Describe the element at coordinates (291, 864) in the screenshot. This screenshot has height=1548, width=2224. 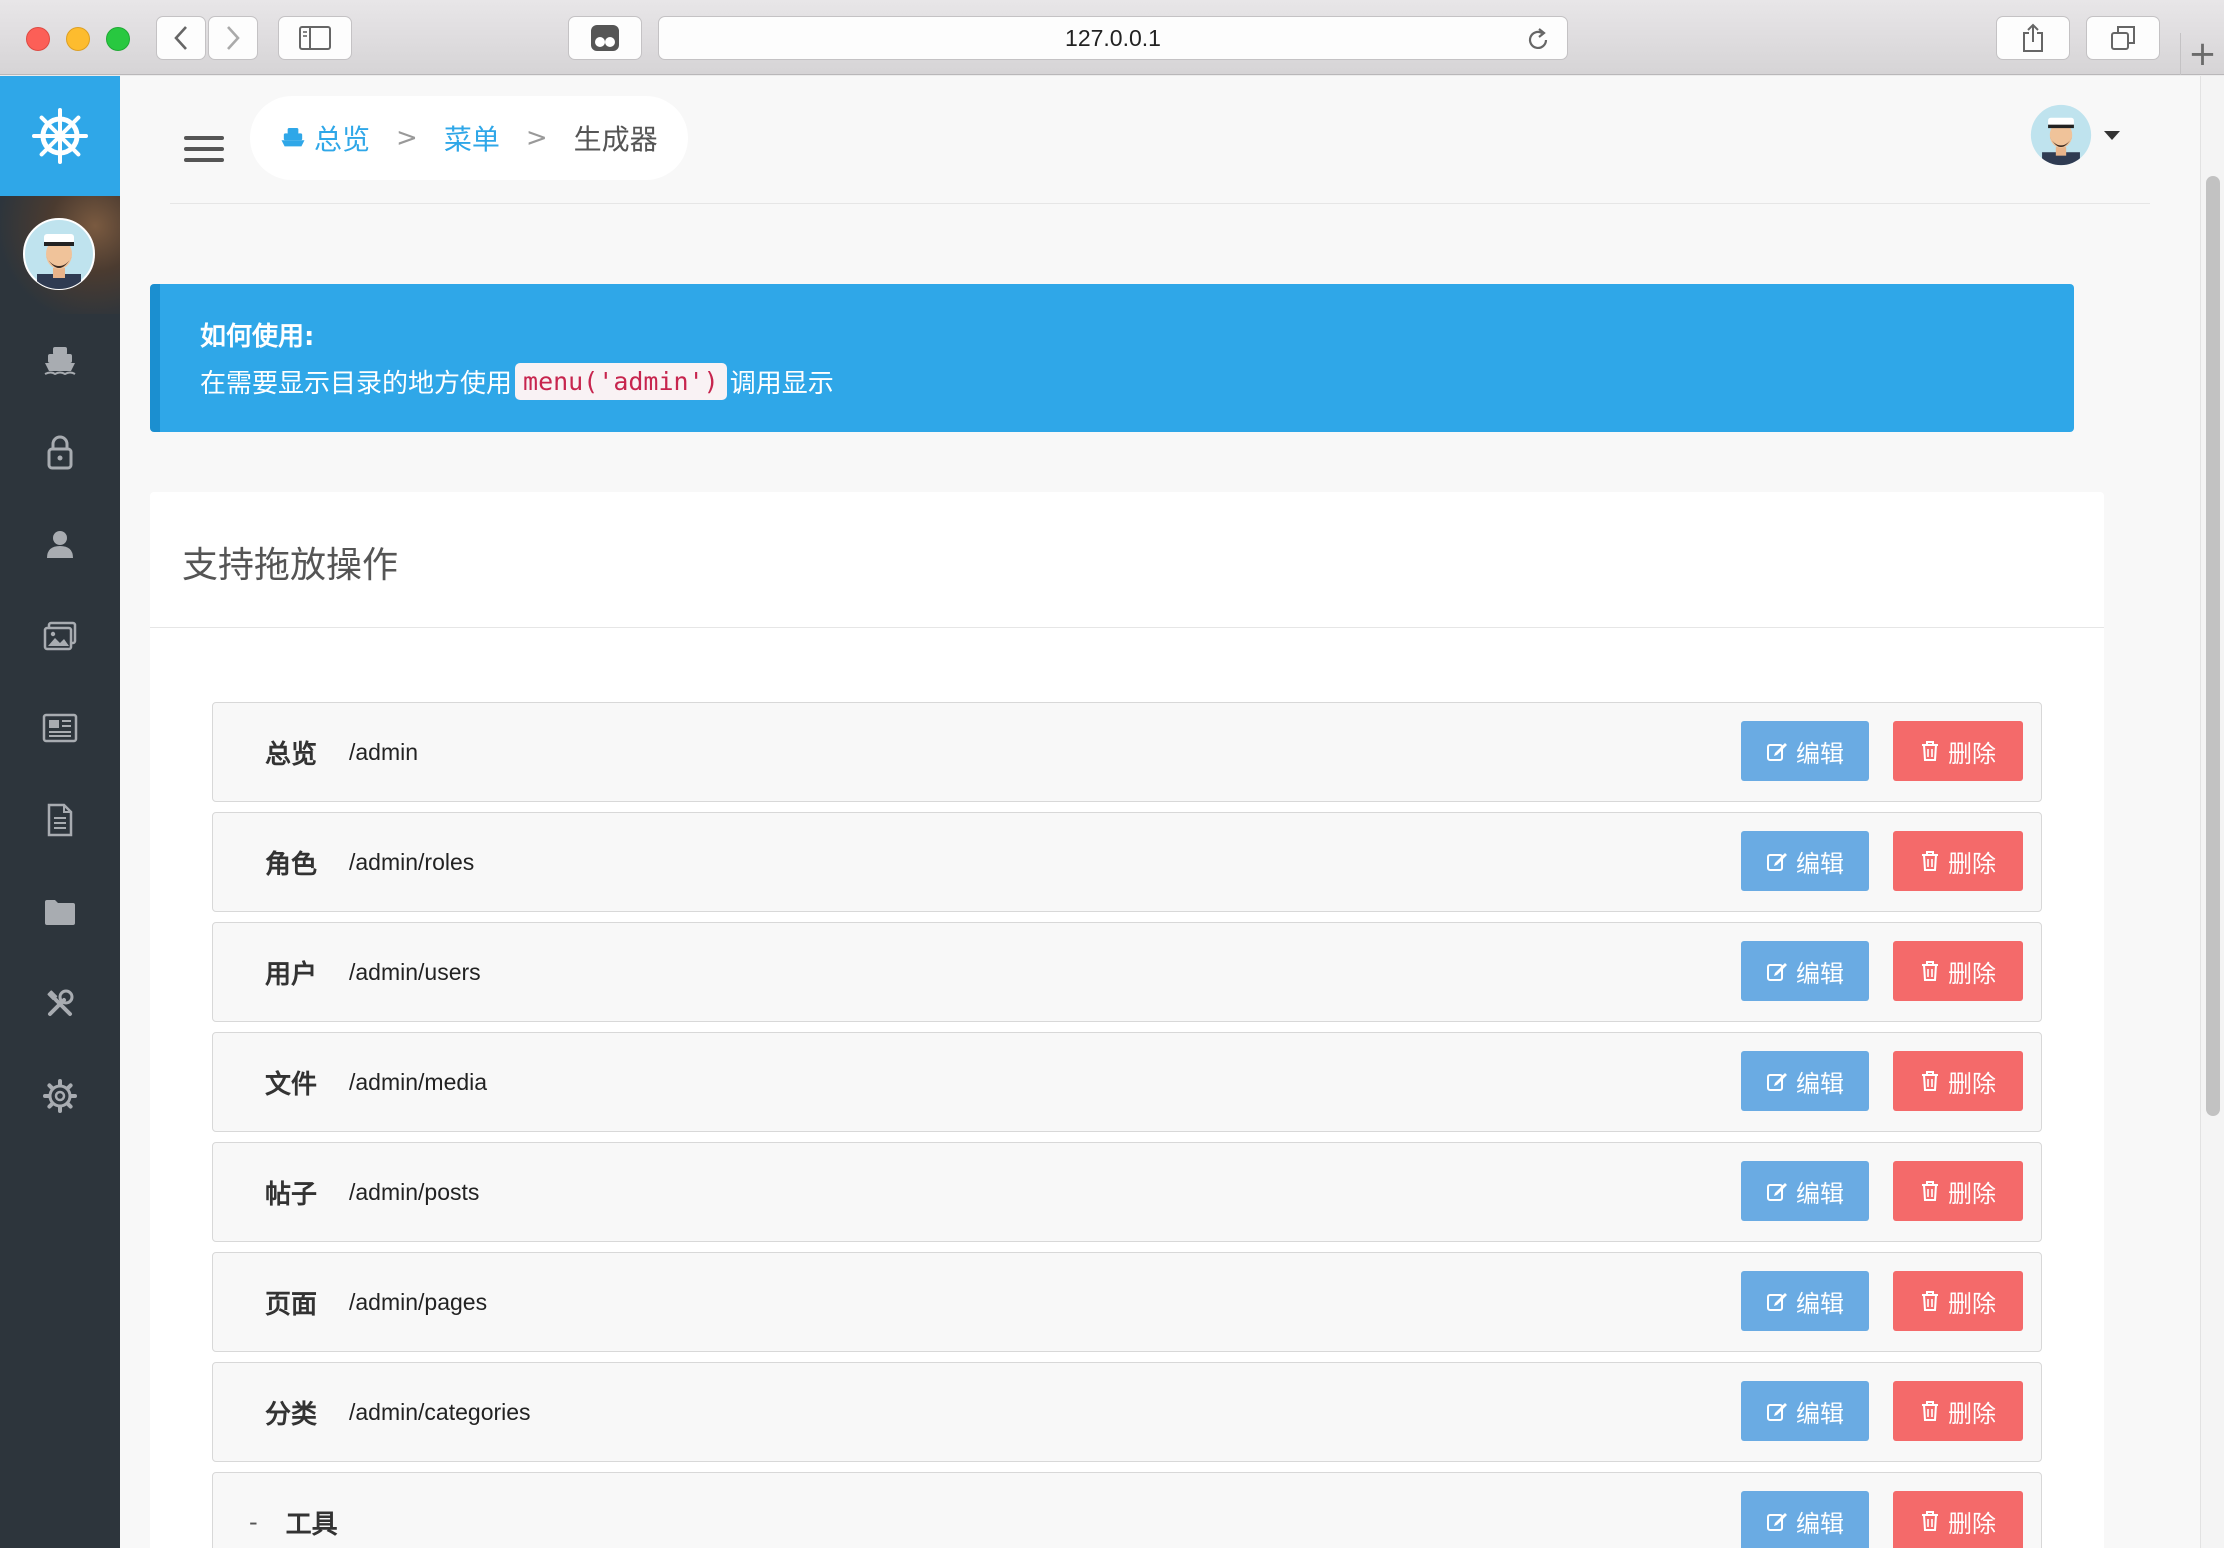
I see `menu-item-title: 角色` at that location.